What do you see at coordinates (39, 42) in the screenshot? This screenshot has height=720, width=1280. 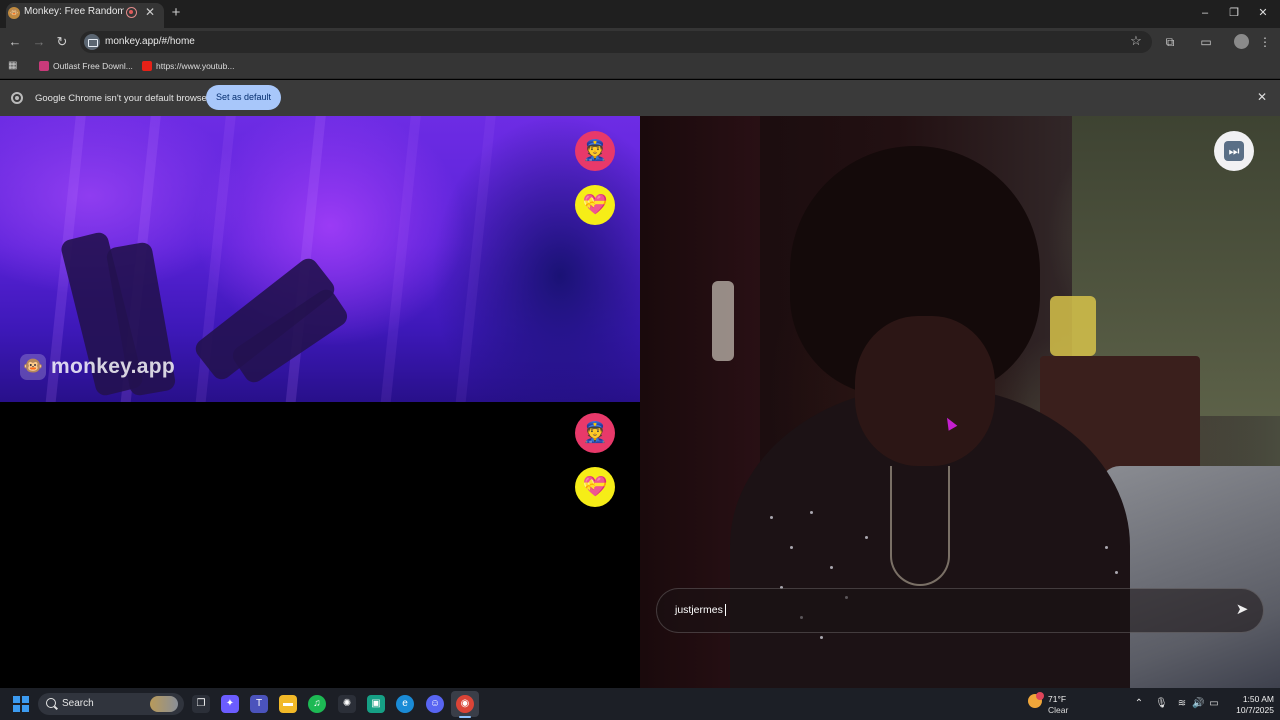 I see `forward-arrow-icon: →` at bounding box center [39, 42].